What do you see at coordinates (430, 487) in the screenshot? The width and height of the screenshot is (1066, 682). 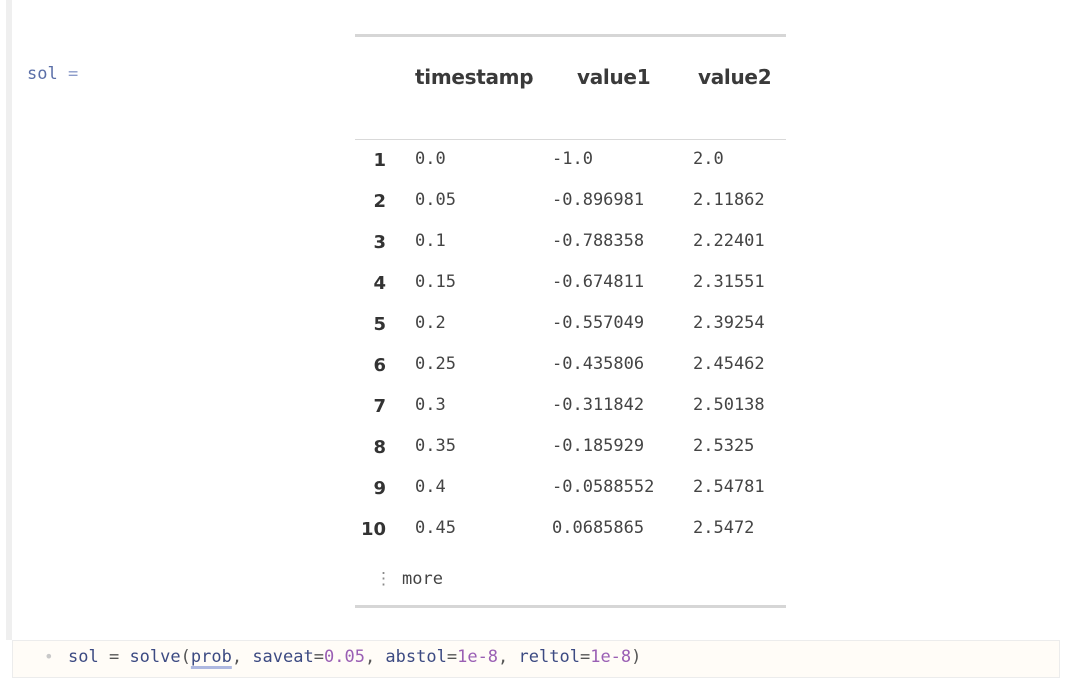 I see `cell-timestamp: 0.4` at bounding box center [430, 487].